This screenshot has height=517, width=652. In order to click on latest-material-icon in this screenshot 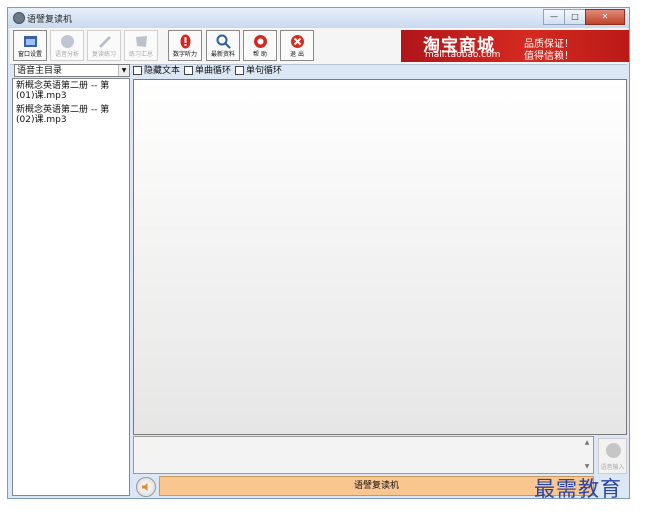, I will do `click(223, 41)`.